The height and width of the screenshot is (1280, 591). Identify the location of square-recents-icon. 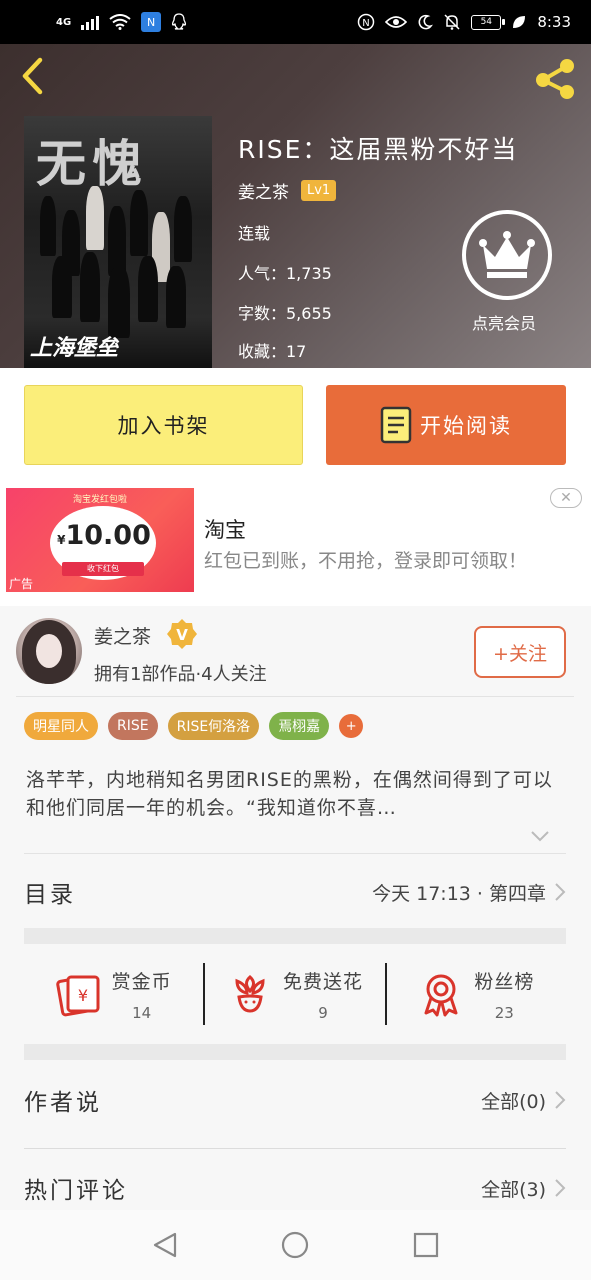
(425, 1245).